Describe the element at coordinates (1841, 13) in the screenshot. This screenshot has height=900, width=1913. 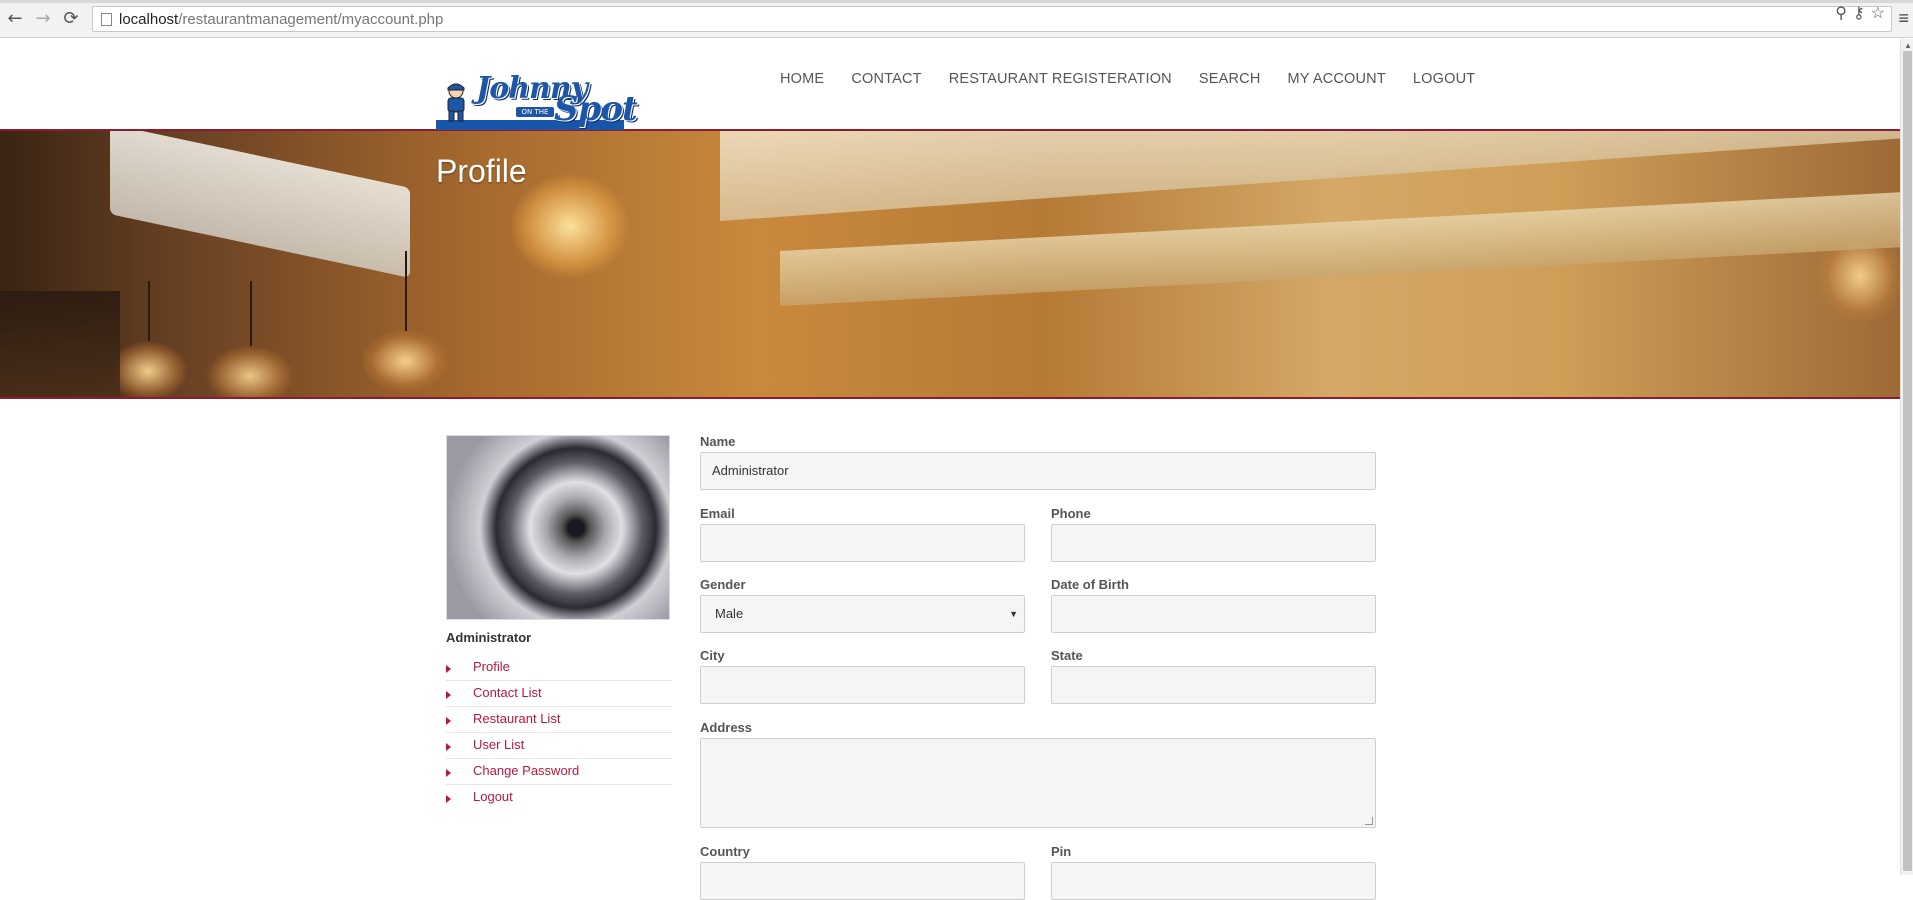
I see `zoom-icon: ⚲` at that location.